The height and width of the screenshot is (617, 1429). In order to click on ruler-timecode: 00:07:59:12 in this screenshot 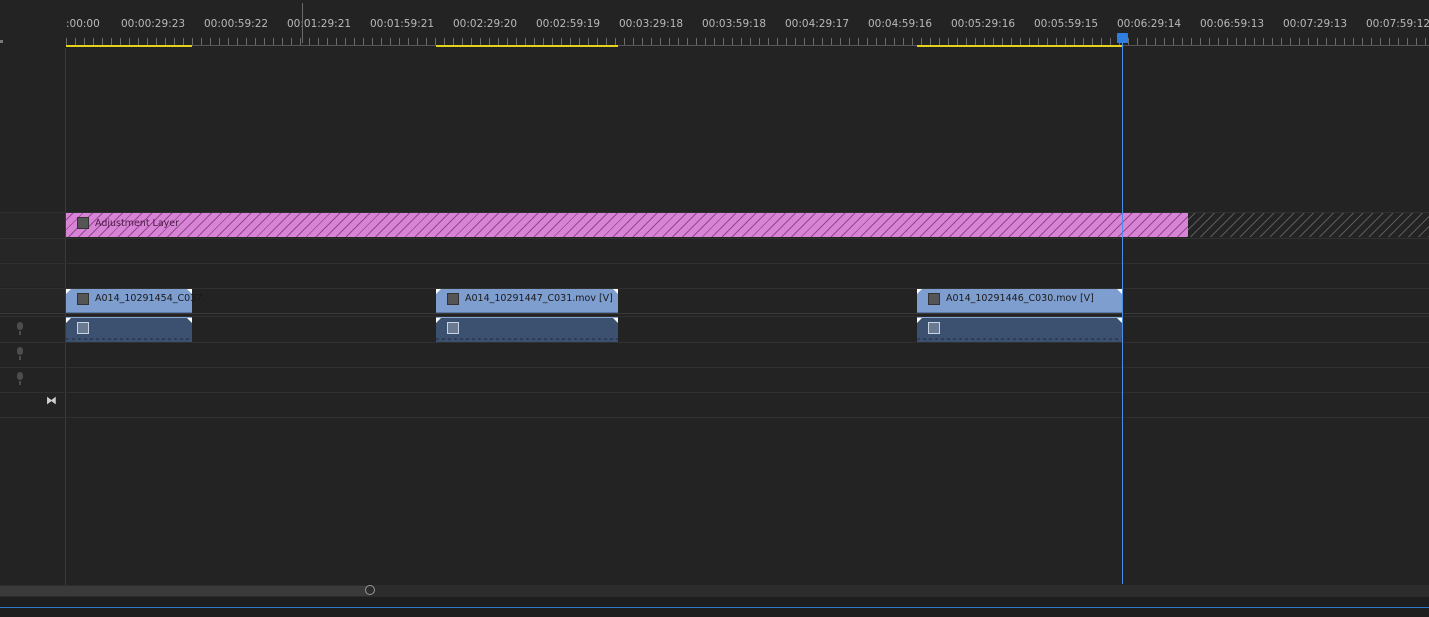, I will do `click(1397, 24)`.